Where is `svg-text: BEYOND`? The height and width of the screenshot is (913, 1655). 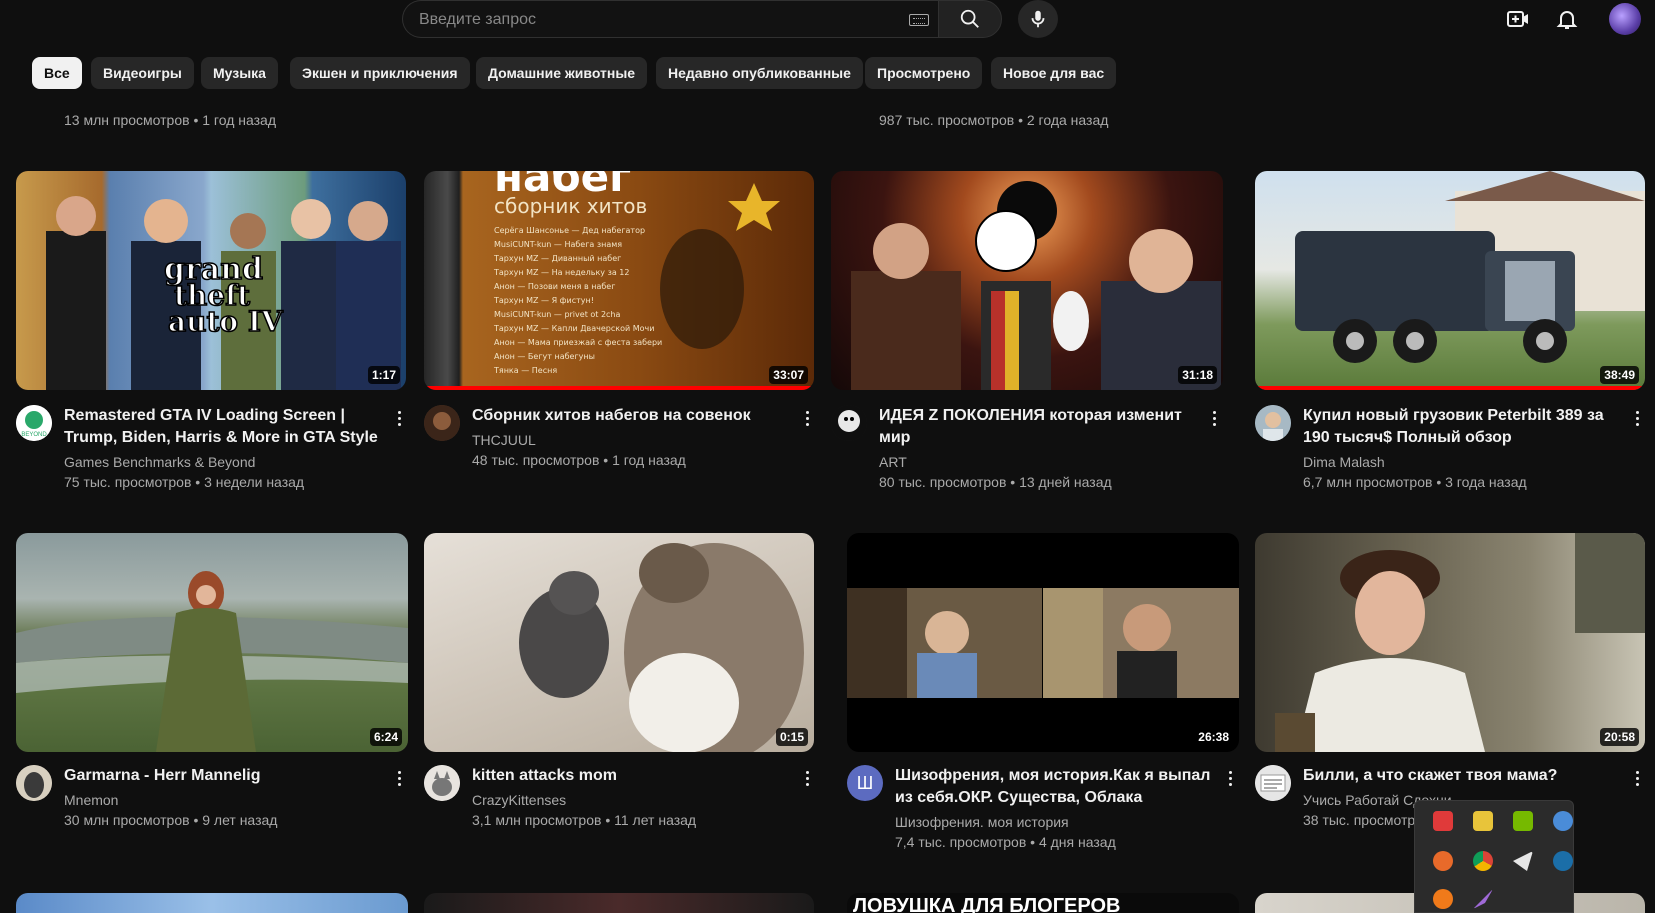
svg-text: BEYOND is located at coordinates (34, 435).